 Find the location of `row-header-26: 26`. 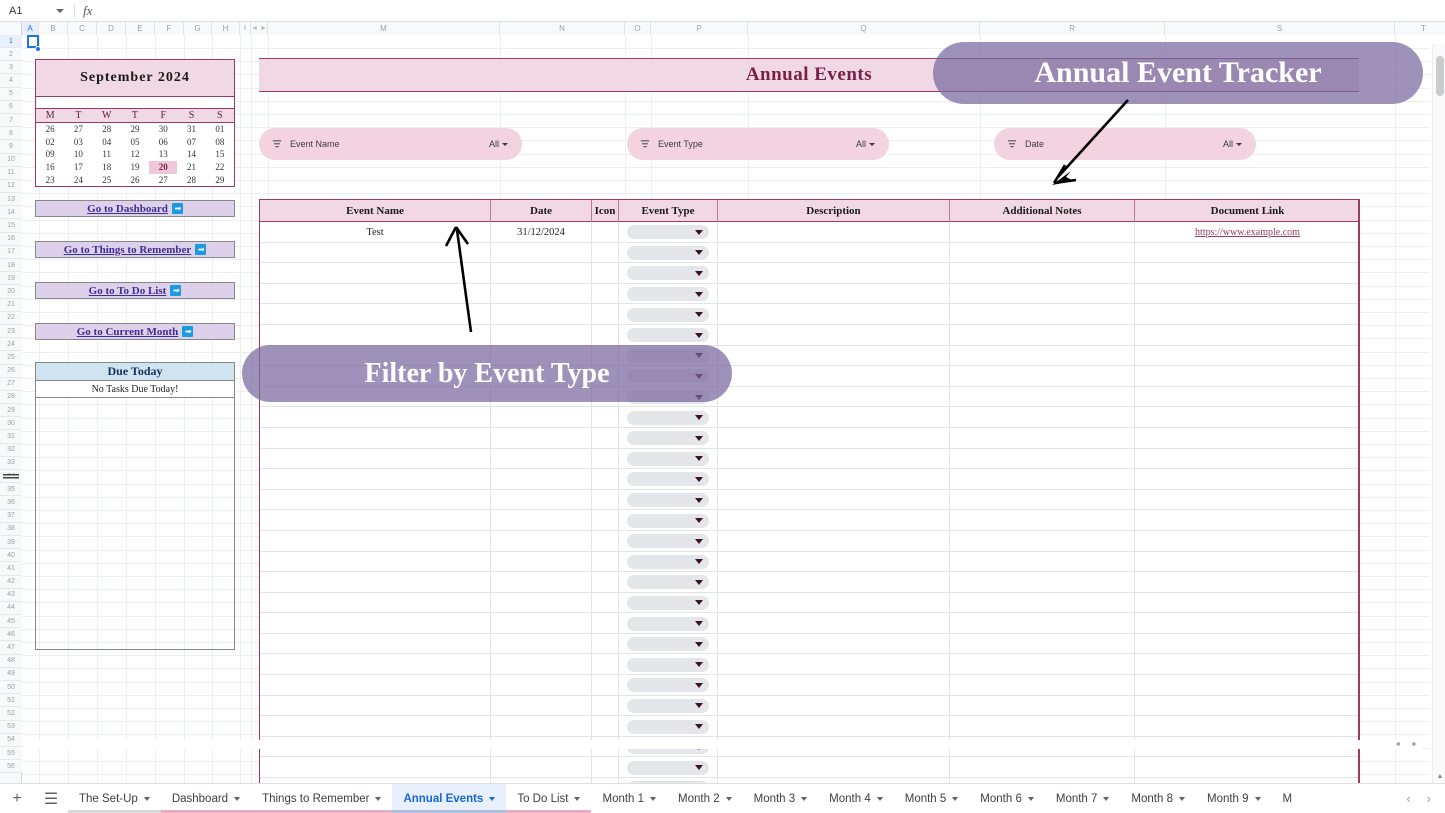

row-header-26: 26 is located at coordinates (11, 371).